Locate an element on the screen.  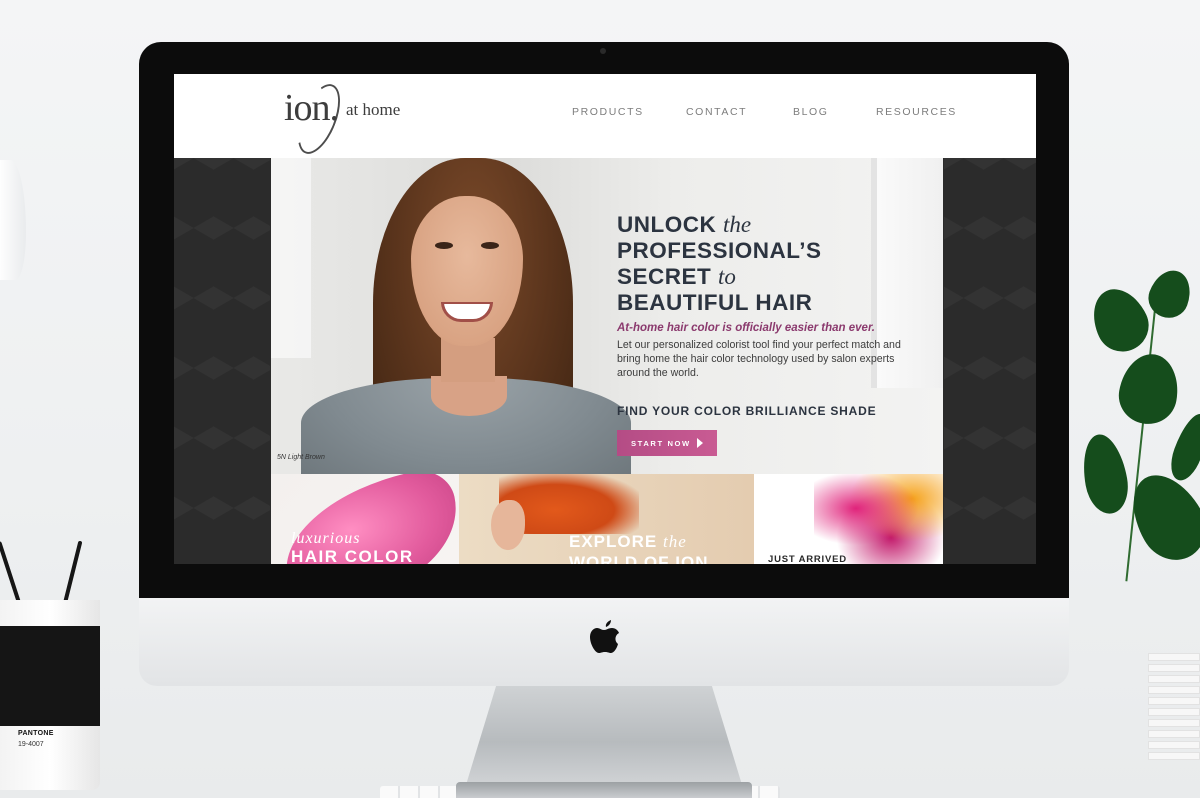
logo-primary: ion. is located at coordinates (311, 108).